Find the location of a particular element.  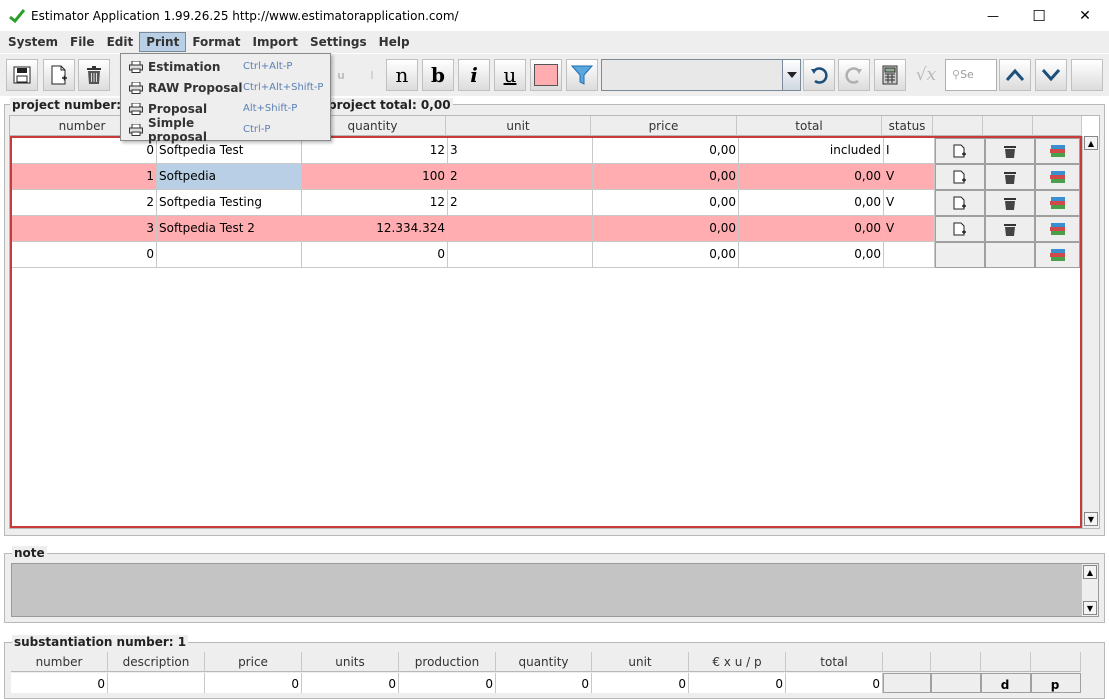

sub-delete-button: d is located at coordinates (1006, 683).